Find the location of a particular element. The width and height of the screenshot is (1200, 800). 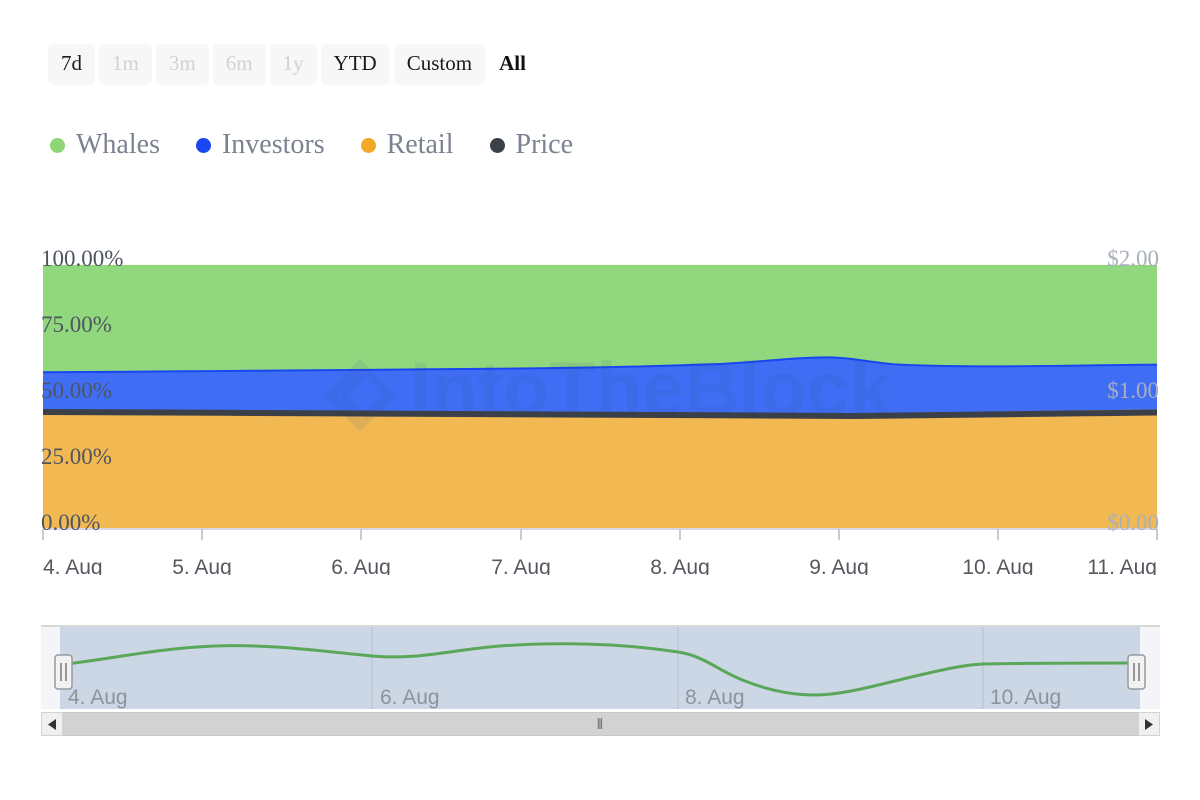

legend-label-whales: Whales is located at coordinates (118, 144).